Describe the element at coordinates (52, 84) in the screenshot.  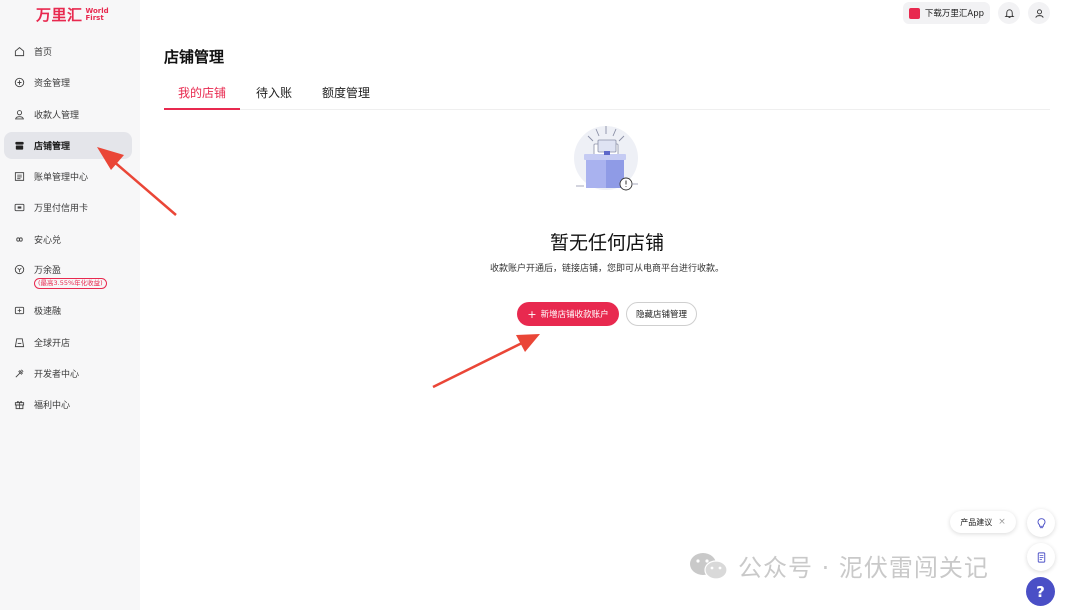
I see `sidebar-item-label: 资金管理` at that location.